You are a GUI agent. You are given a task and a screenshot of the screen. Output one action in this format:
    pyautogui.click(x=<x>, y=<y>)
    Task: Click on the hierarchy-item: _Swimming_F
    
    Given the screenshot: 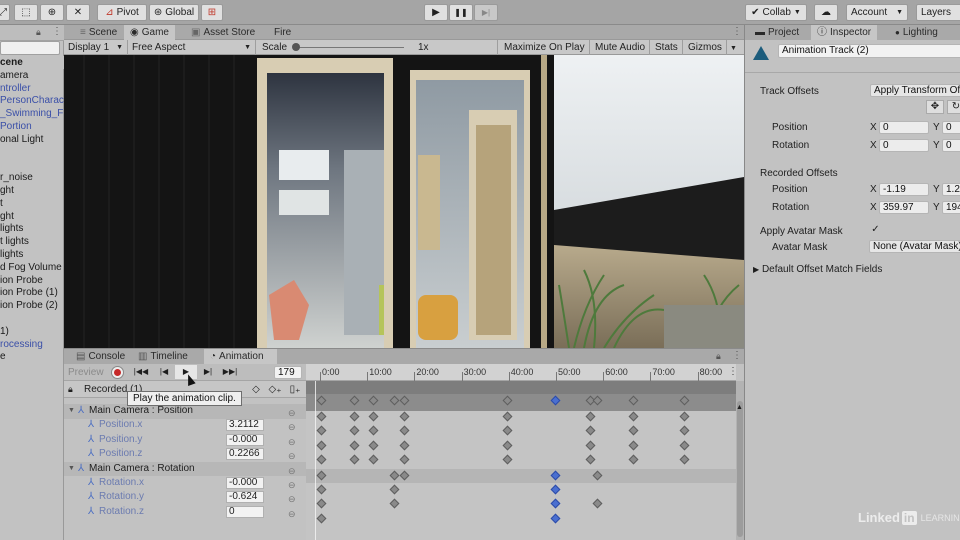 What is the action you would take?
    pyautogui.click(x=32, y=113)
    